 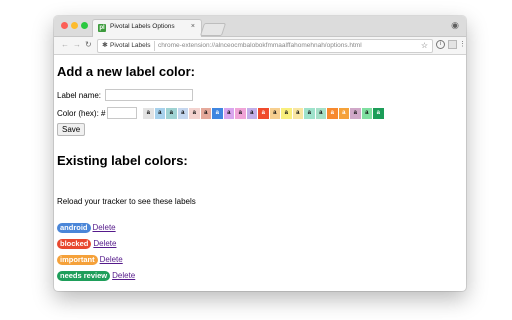 What do you see at coordinates (126, 71) in the screenshot?
I see `add-label-heading: Add a new label color:` at bounding box center [126, 71].